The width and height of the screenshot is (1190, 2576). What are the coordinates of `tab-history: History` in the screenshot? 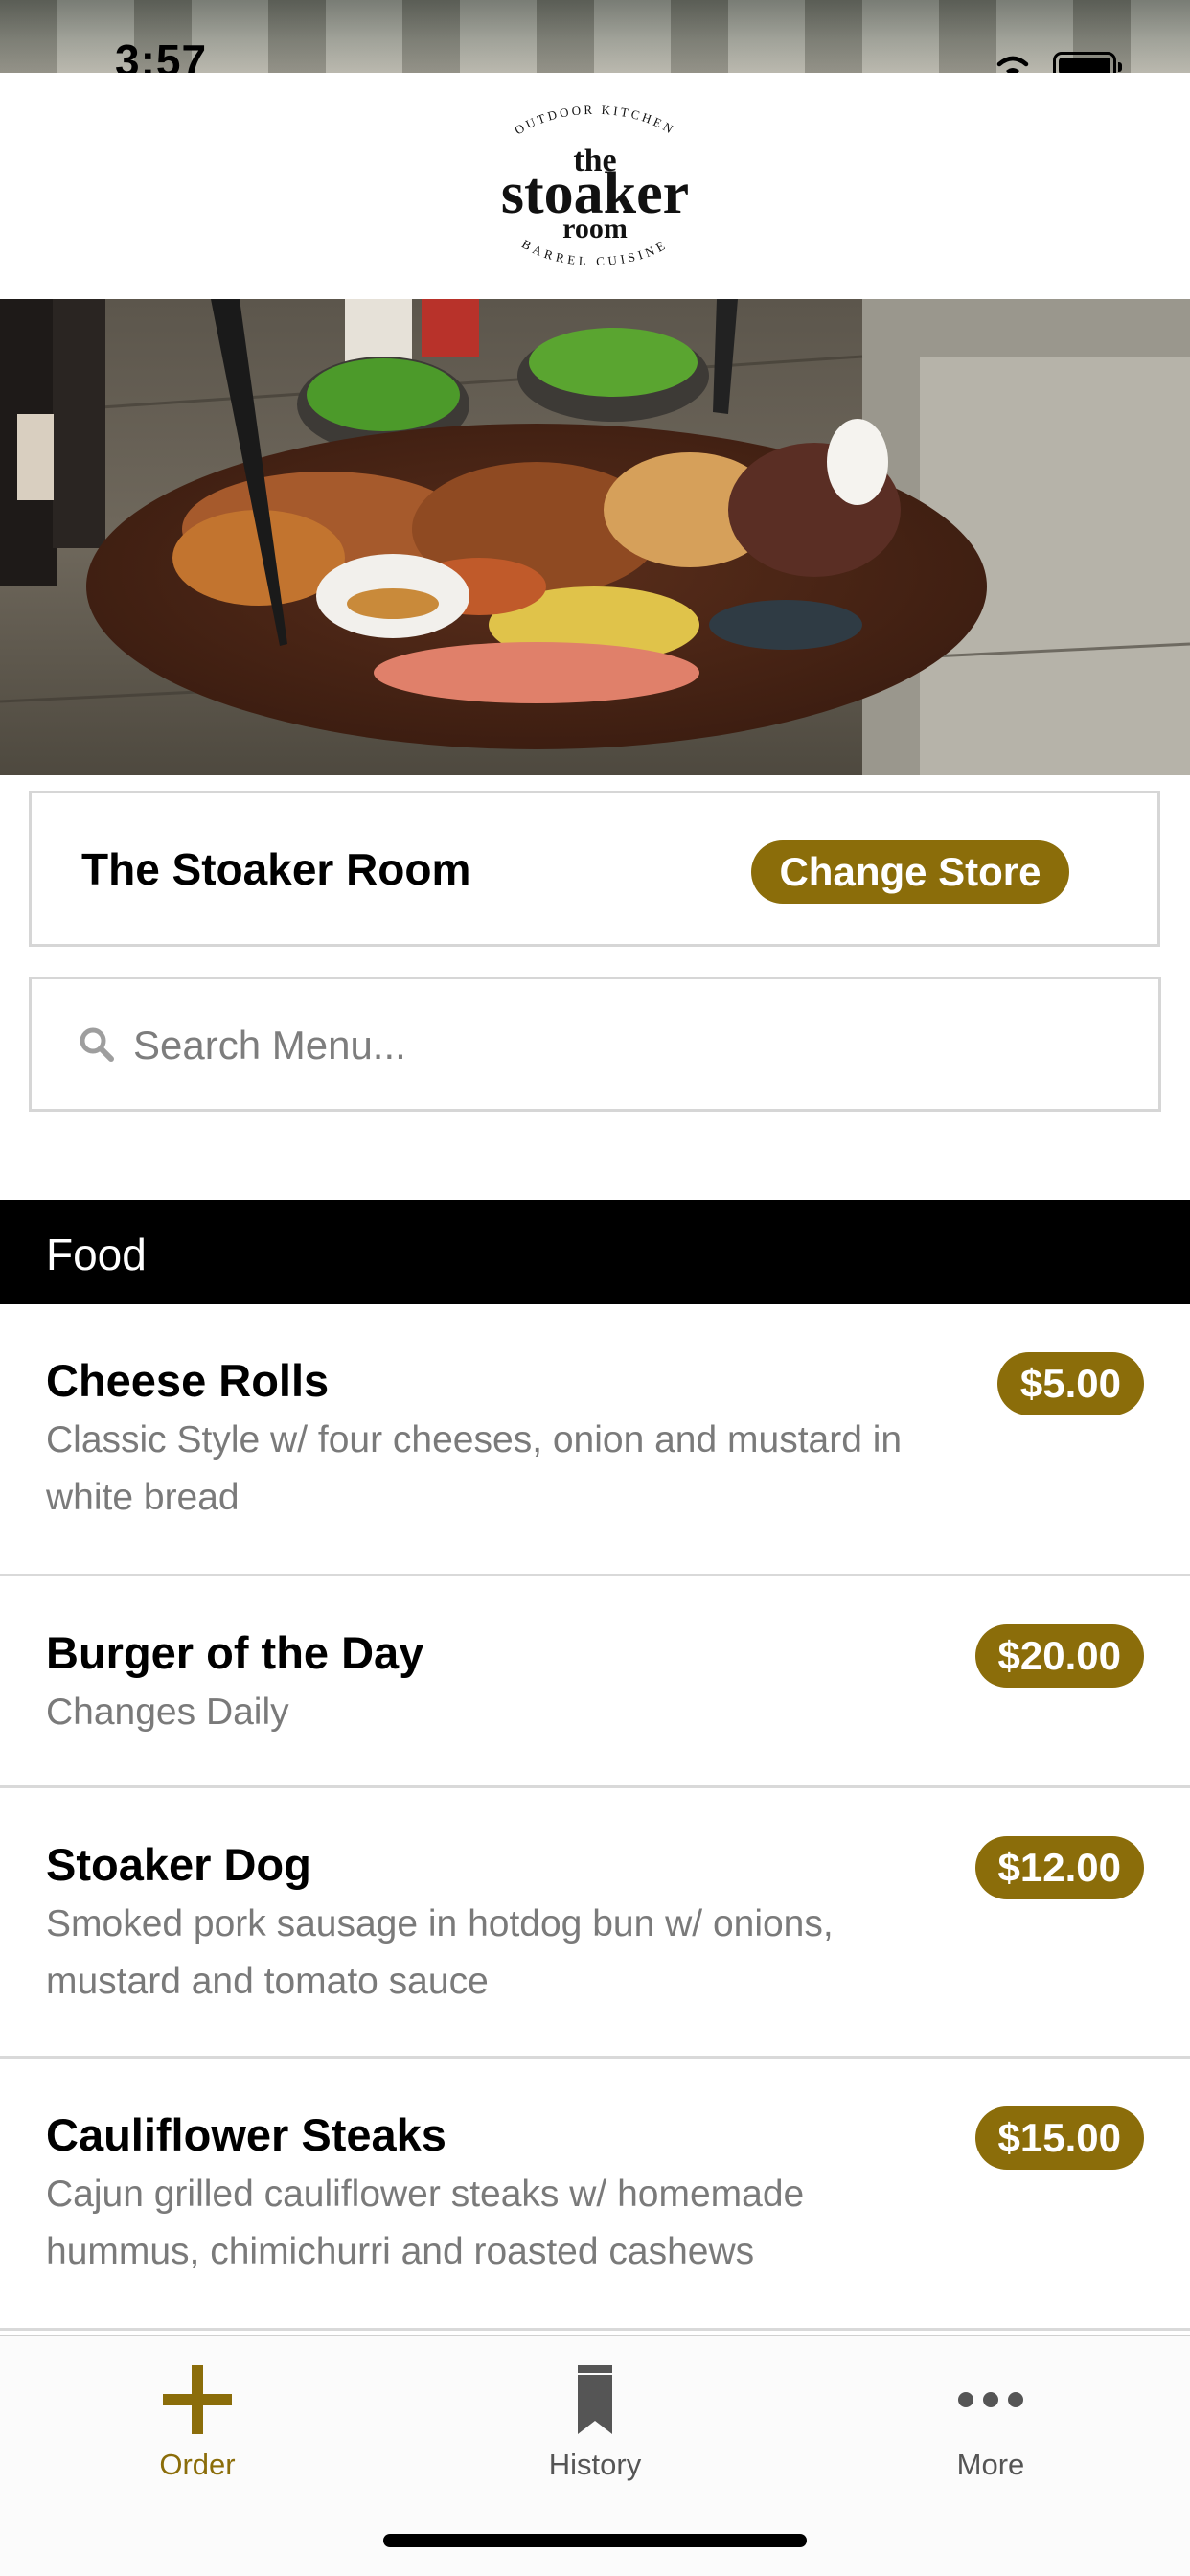 It's located at (595, 2425).